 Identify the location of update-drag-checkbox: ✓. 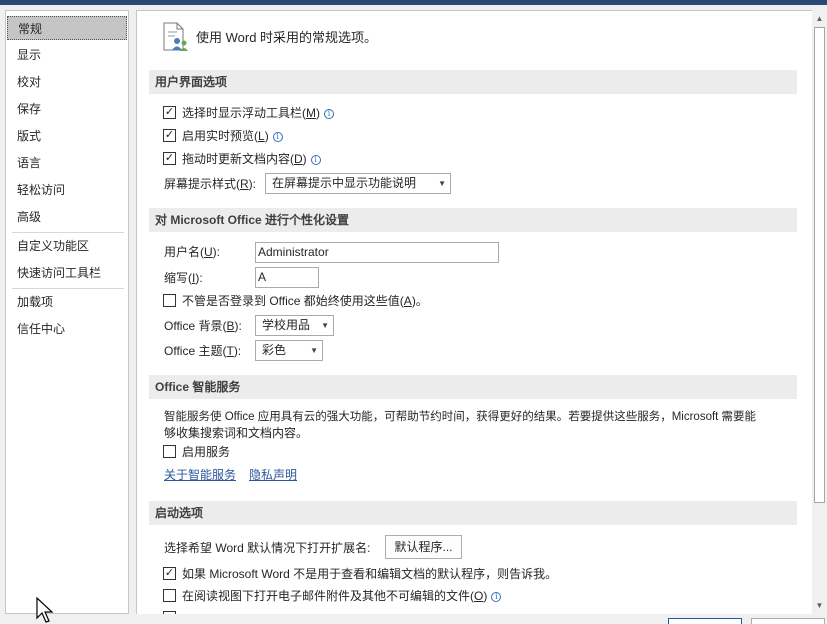
(169, 158).